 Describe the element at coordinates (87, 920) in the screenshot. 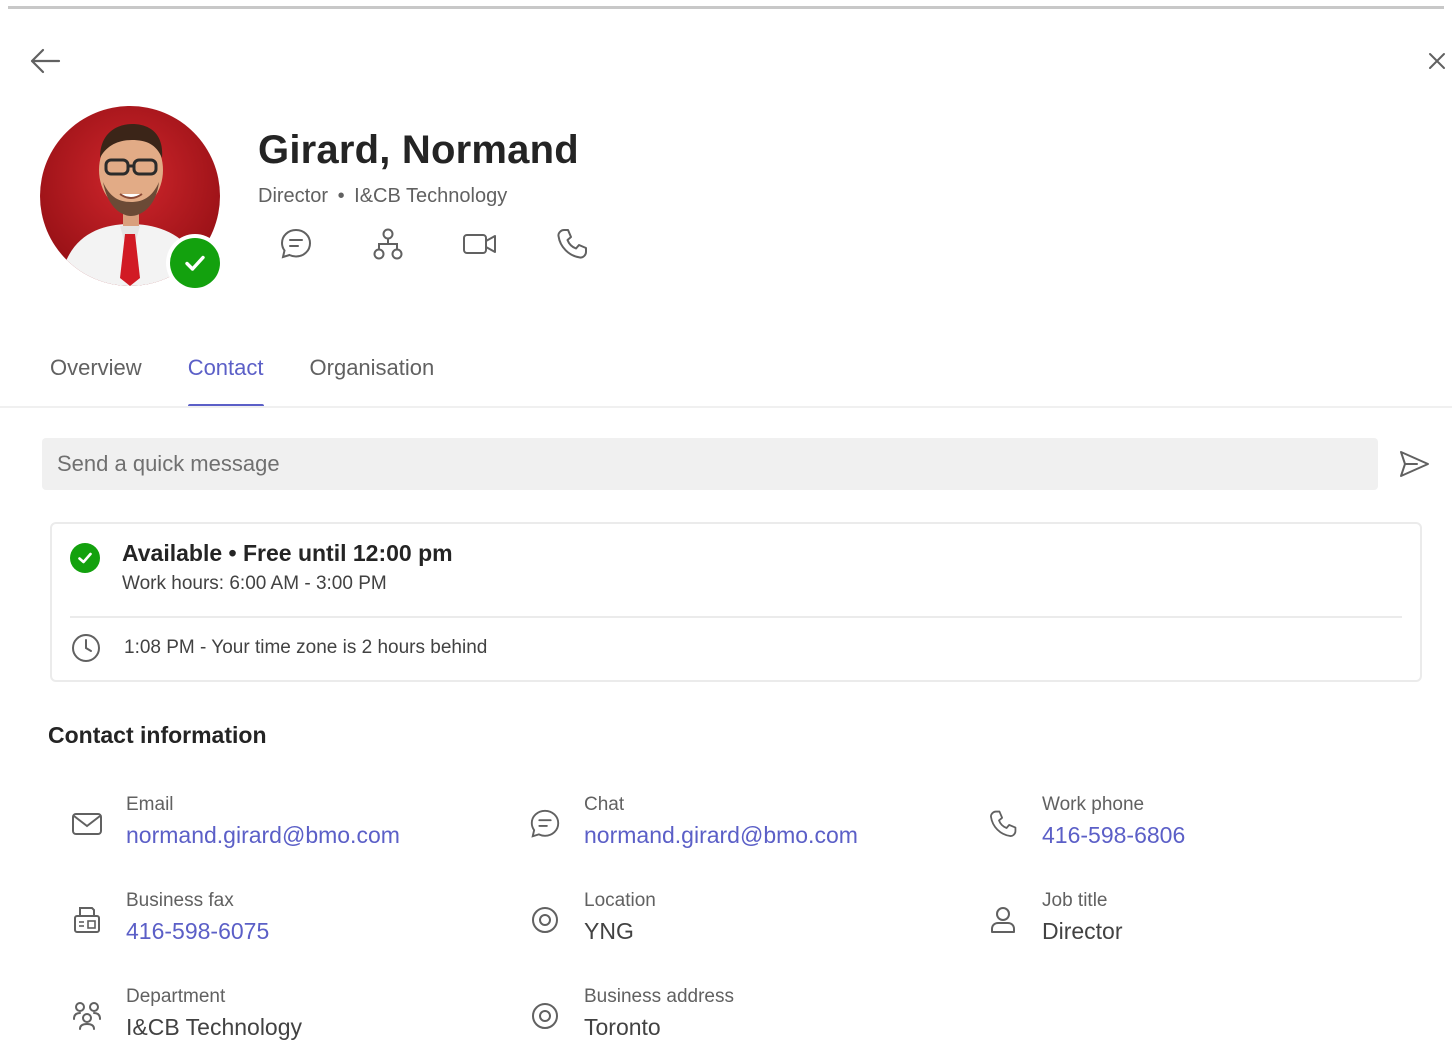

I see `fax-icon` at that location.